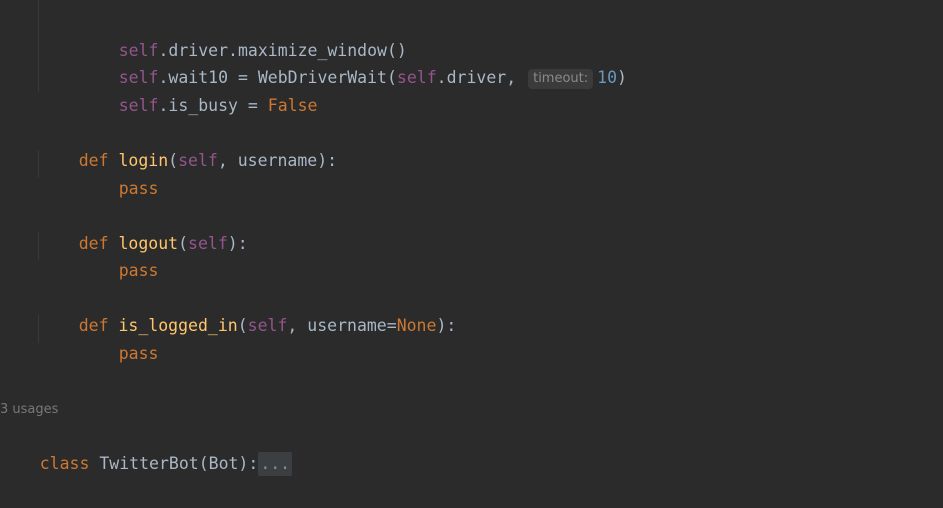 The height and width of the screenshot is (508, 943). I want to click on code-line-def-logout: def logout(self):, so click(143, 229).